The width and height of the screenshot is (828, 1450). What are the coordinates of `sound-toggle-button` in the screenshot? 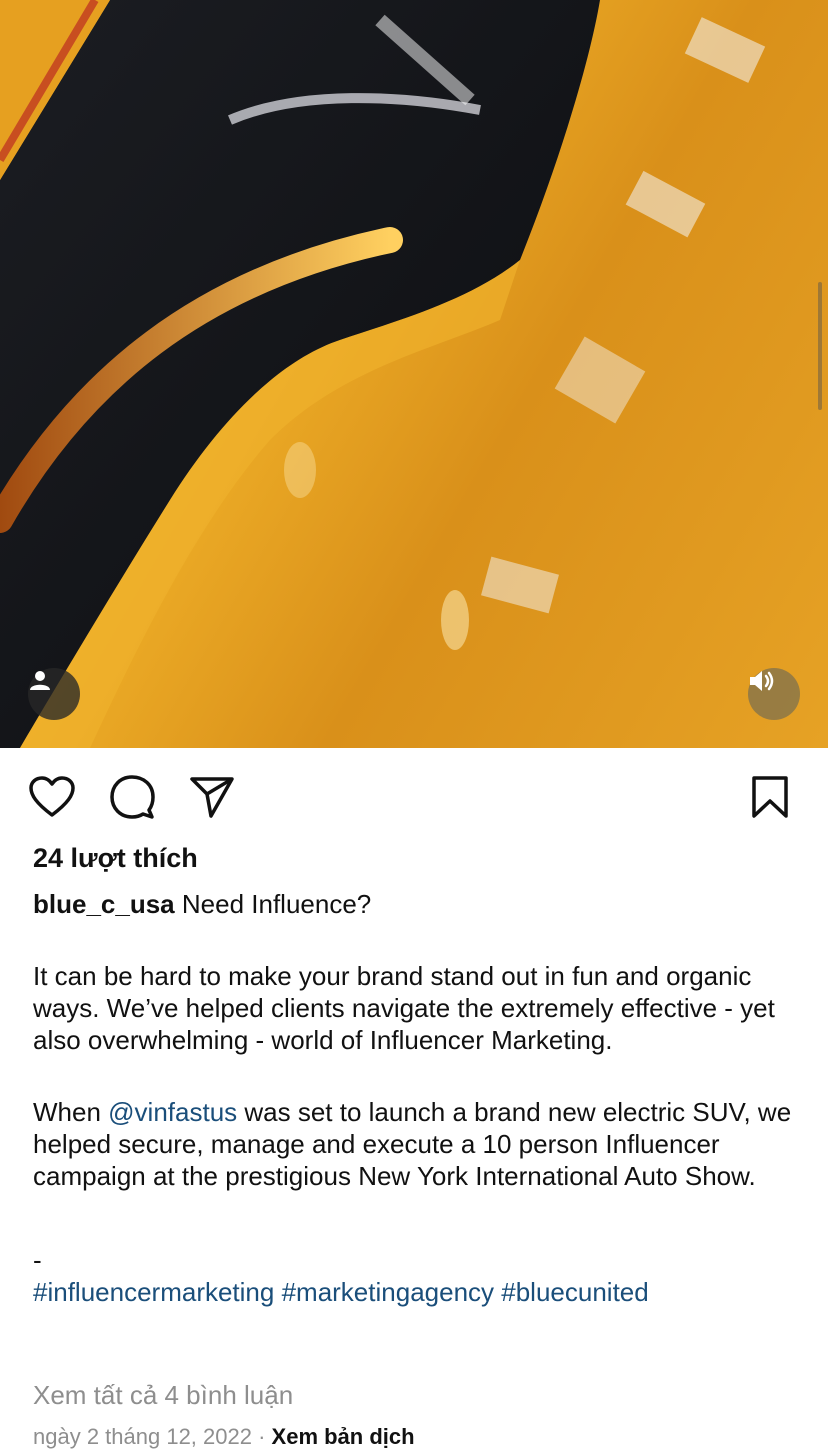 It's located at (774, 694).